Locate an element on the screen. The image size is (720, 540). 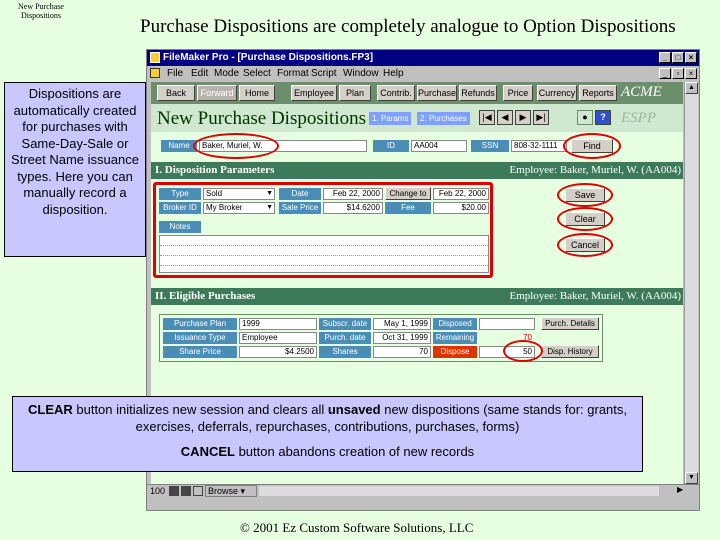
find-button-highlight is located at coordinates (592, 146).